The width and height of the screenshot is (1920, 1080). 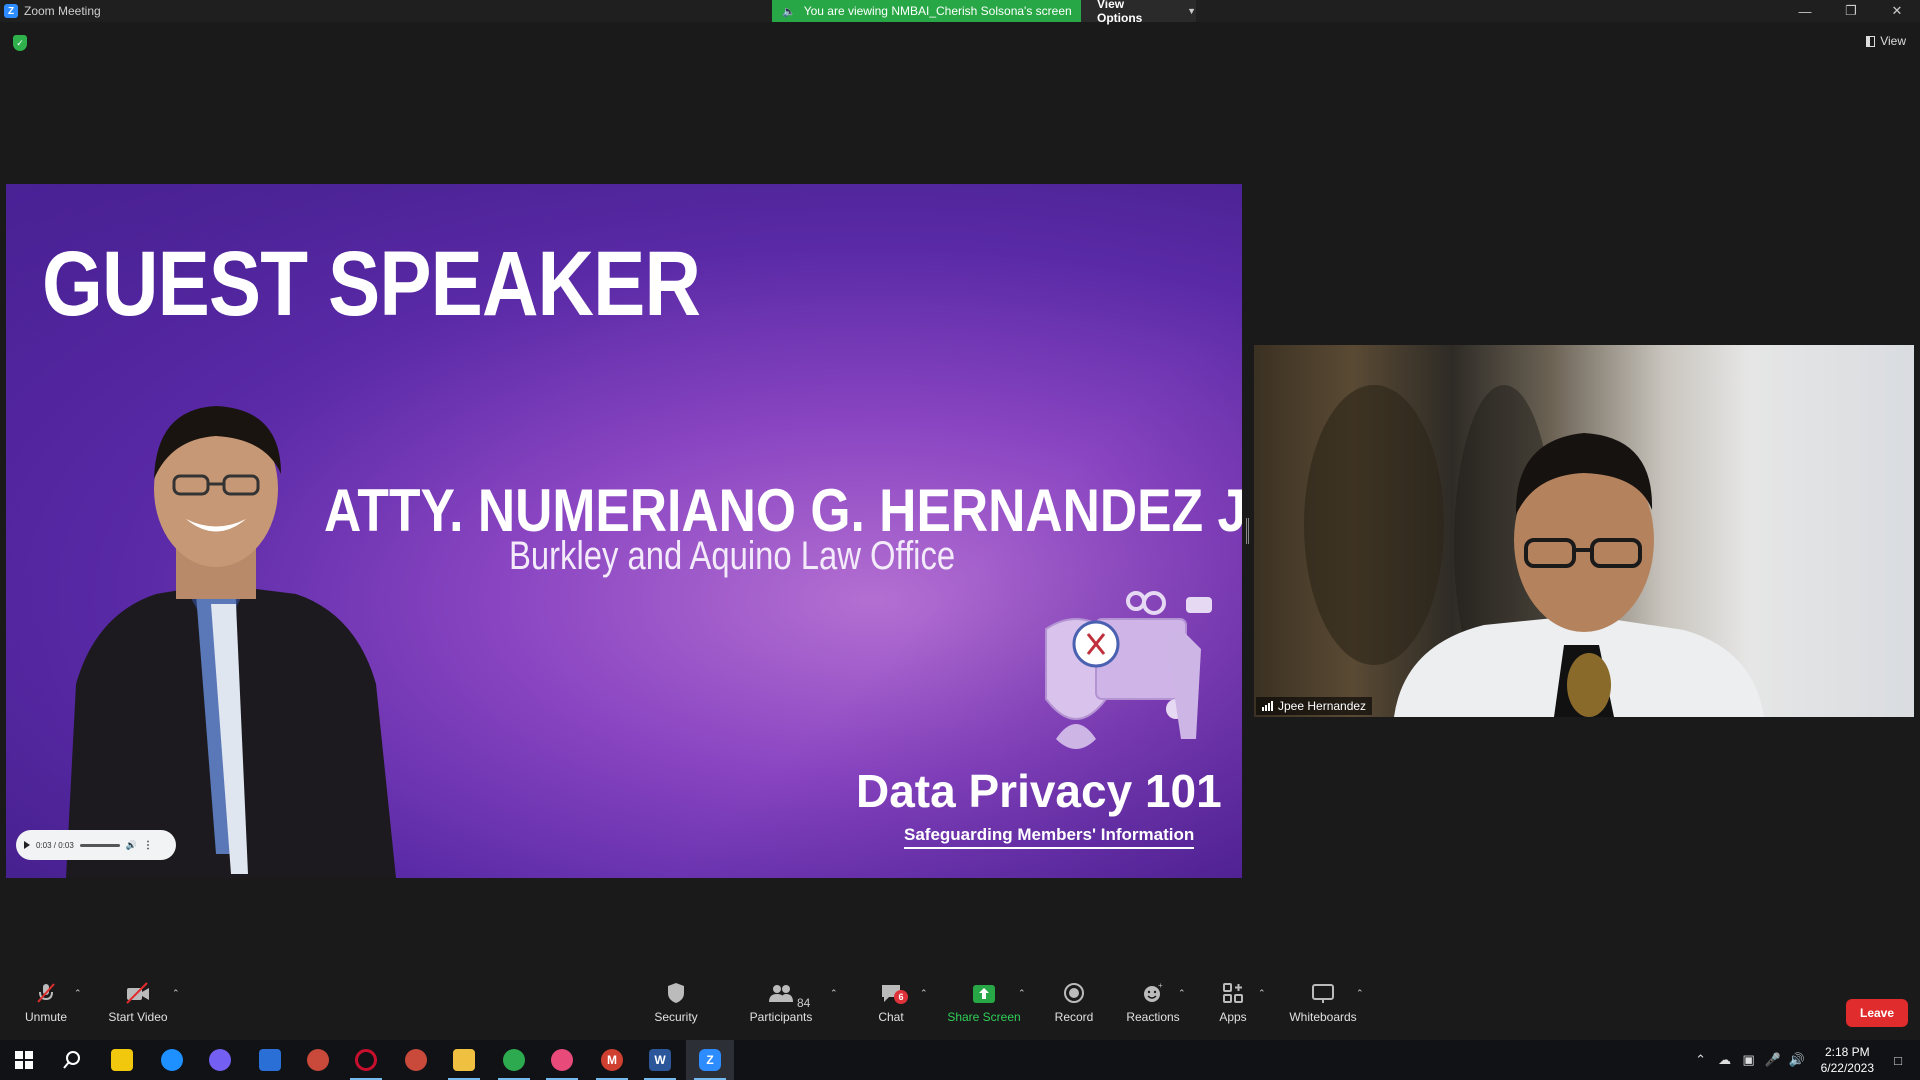 What do you see at coordinates (1182, 993) in the screenshot?
I see `reactions-options-caret-icon: ⌃` at bounding box center [1182, 993].